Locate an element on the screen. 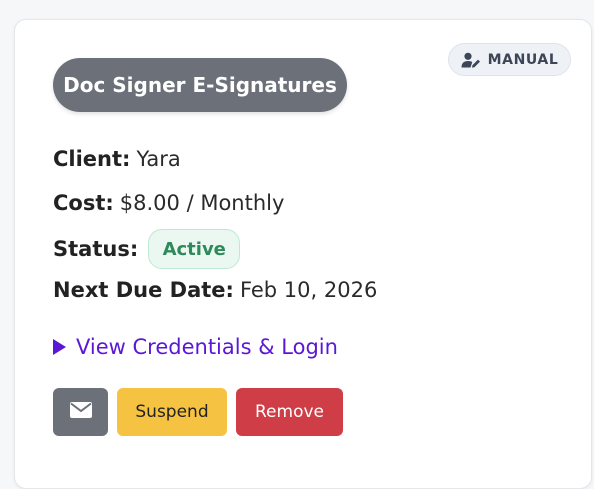 Image resolution: width=594 pixels, height=489 pixels. client-row: Client: Yara is located at coordinates (117, 159).